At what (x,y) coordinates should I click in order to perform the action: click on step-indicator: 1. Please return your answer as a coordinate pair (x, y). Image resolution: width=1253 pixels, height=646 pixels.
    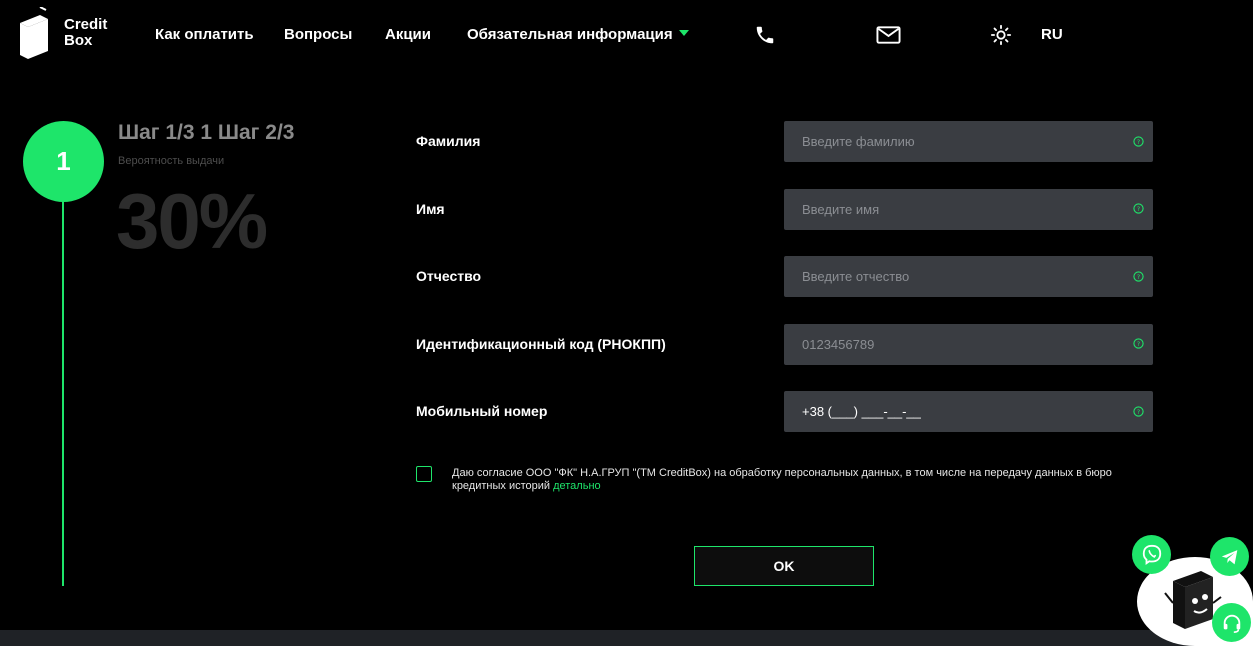
    Looking at the image, I should click on (63, 161).